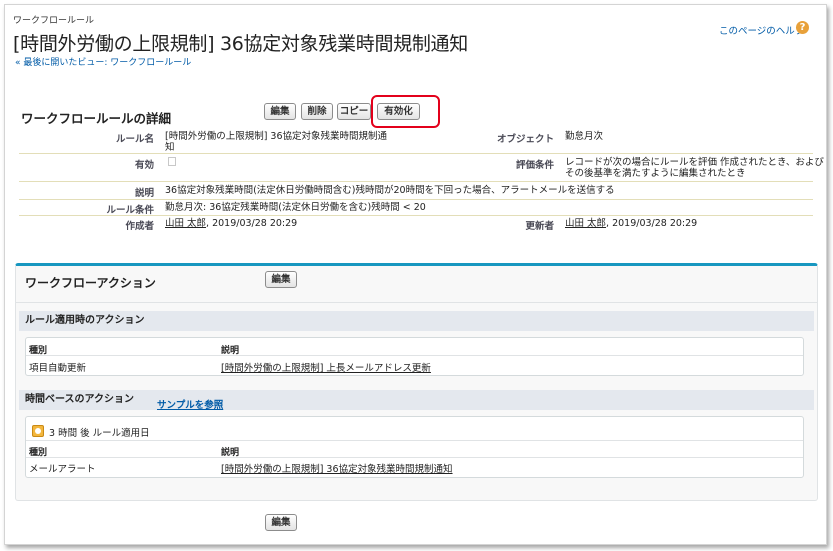 The width and height of the screenshot is (833, 551). I want to click on modified-by-label: 更新者, so click(539, 226).